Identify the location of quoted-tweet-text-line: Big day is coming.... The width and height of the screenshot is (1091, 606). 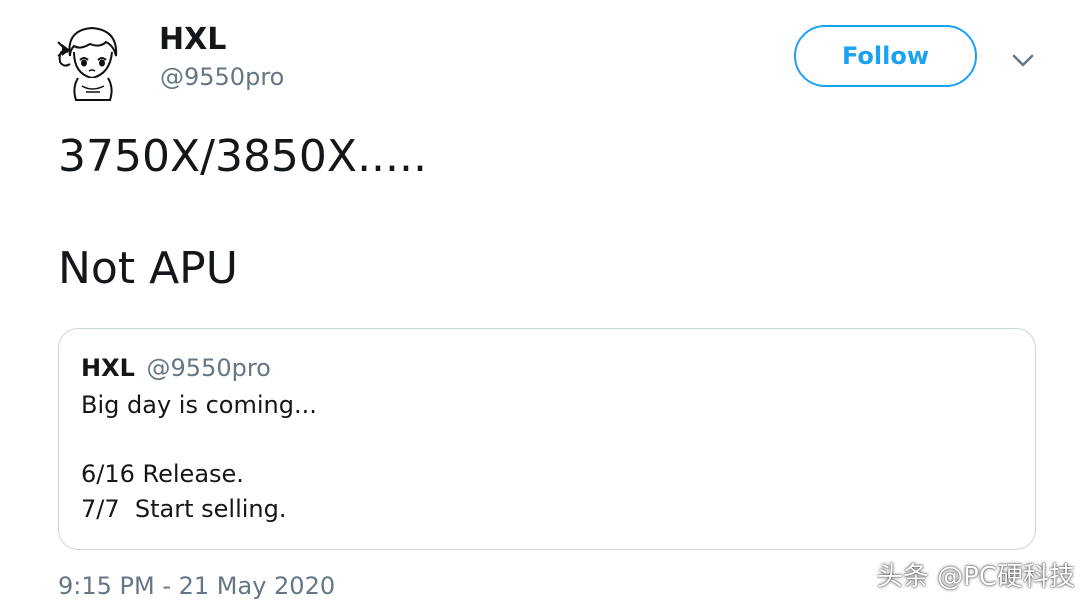
(199, 405).